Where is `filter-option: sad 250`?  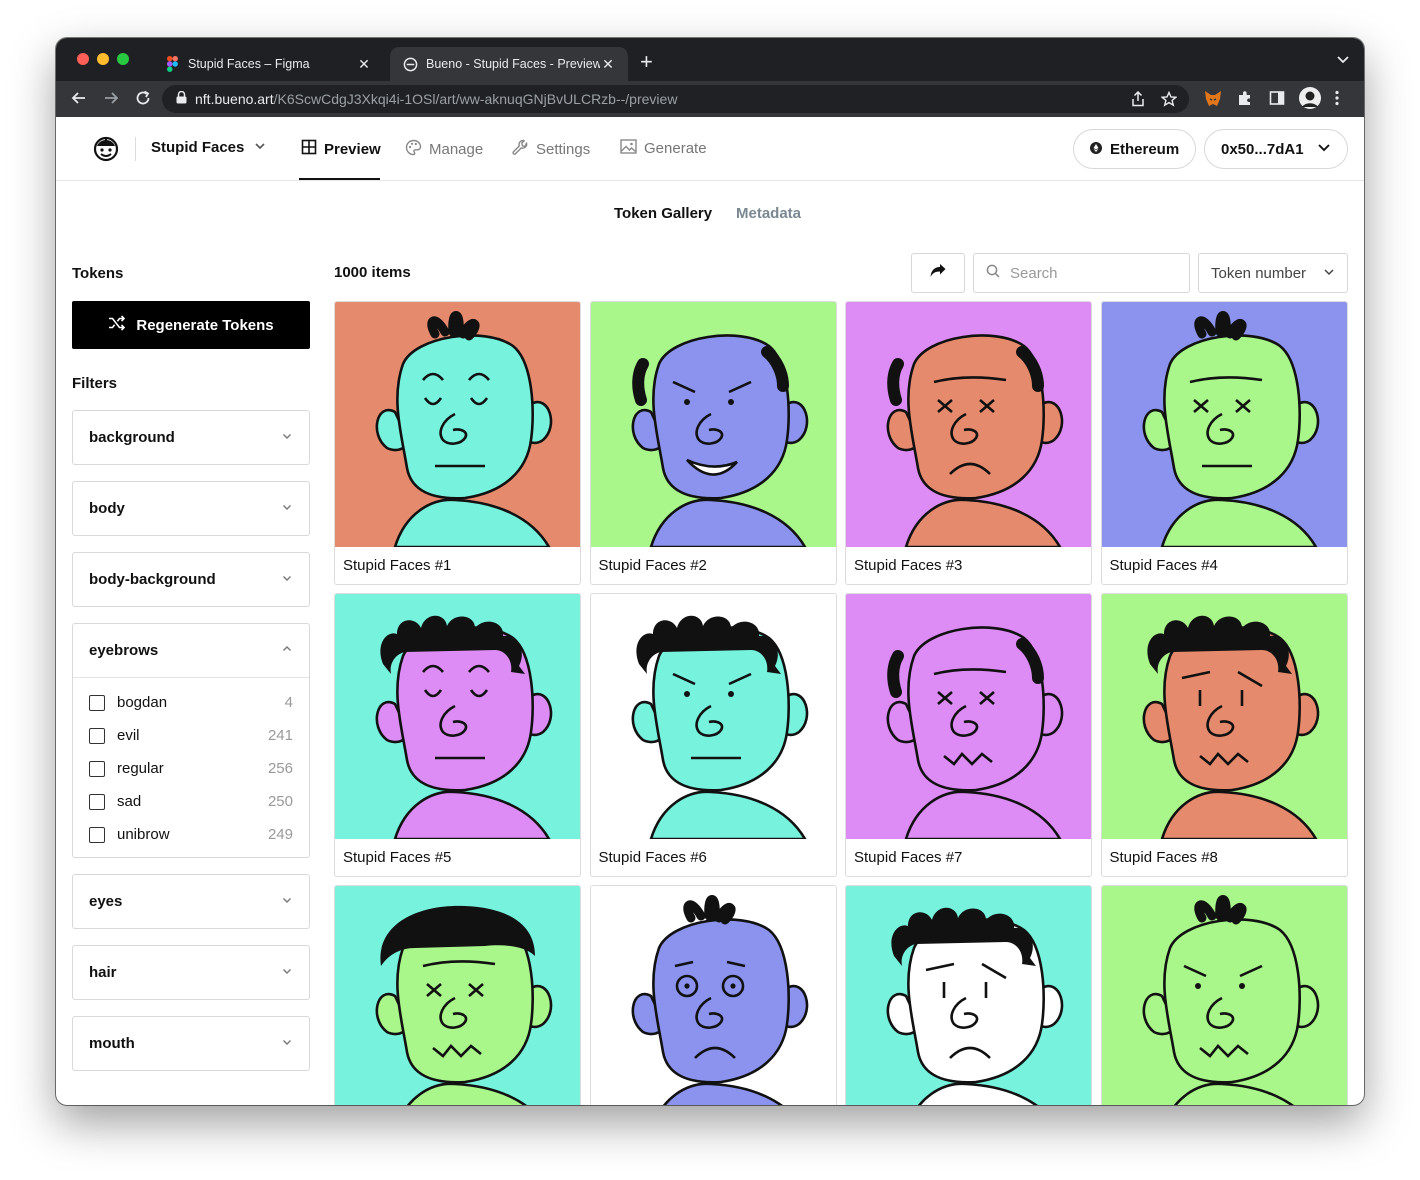 filter-option: sad 250 is located at coordinates (191, 801).